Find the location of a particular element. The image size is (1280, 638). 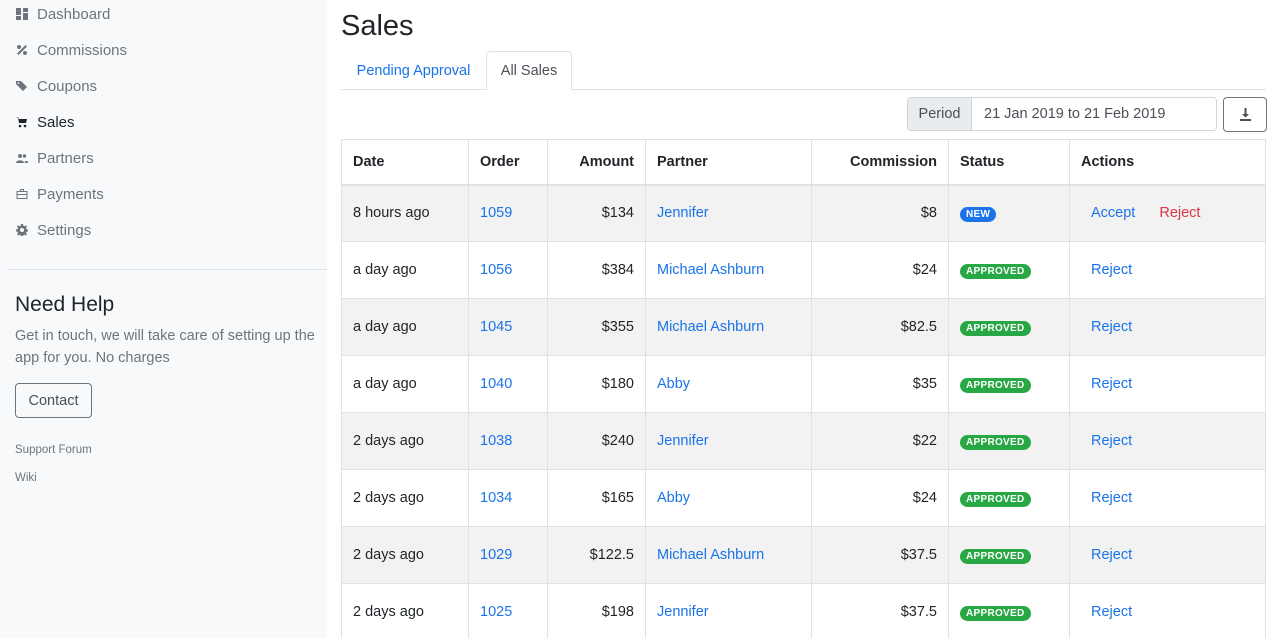

cell-partner: Abby is located at coordinates (728, 384).